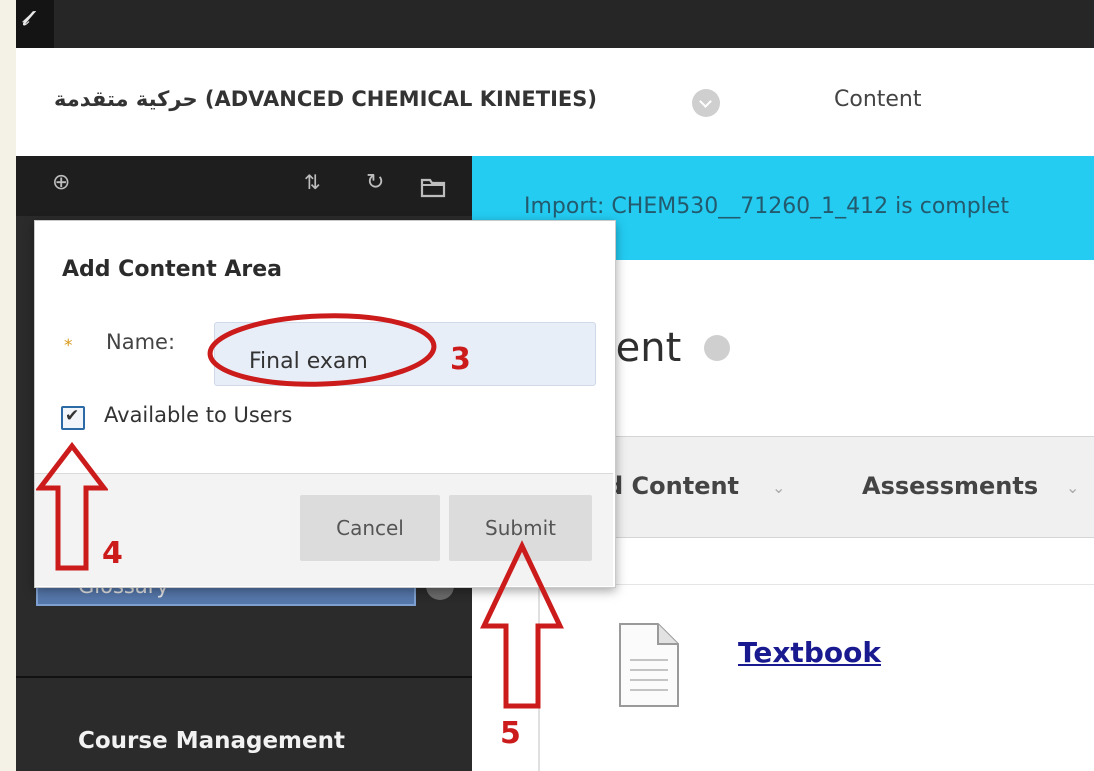  Describe the element at coordinates (324, 353) in the screenshot. I see `annotation-ellipse` at that location.